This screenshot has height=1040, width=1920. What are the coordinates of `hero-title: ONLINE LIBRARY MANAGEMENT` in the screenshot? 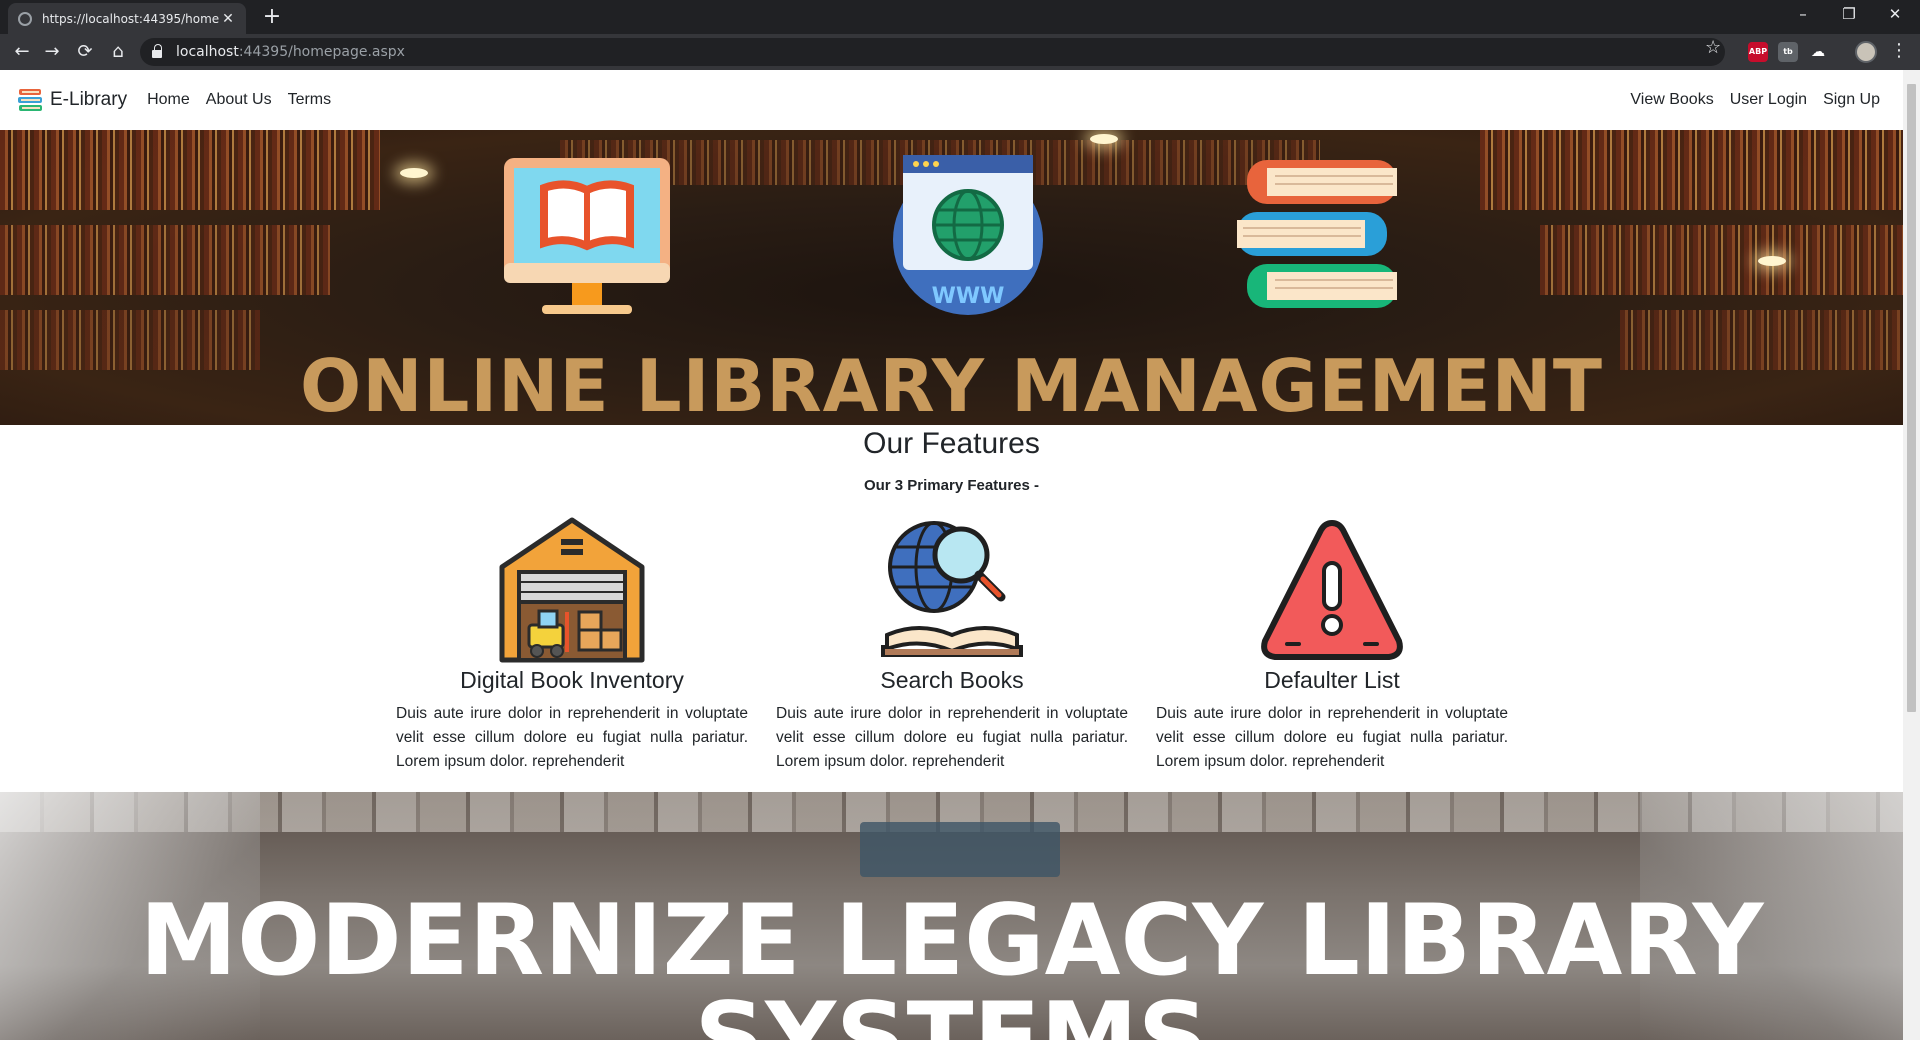 It's located at (951, 384).